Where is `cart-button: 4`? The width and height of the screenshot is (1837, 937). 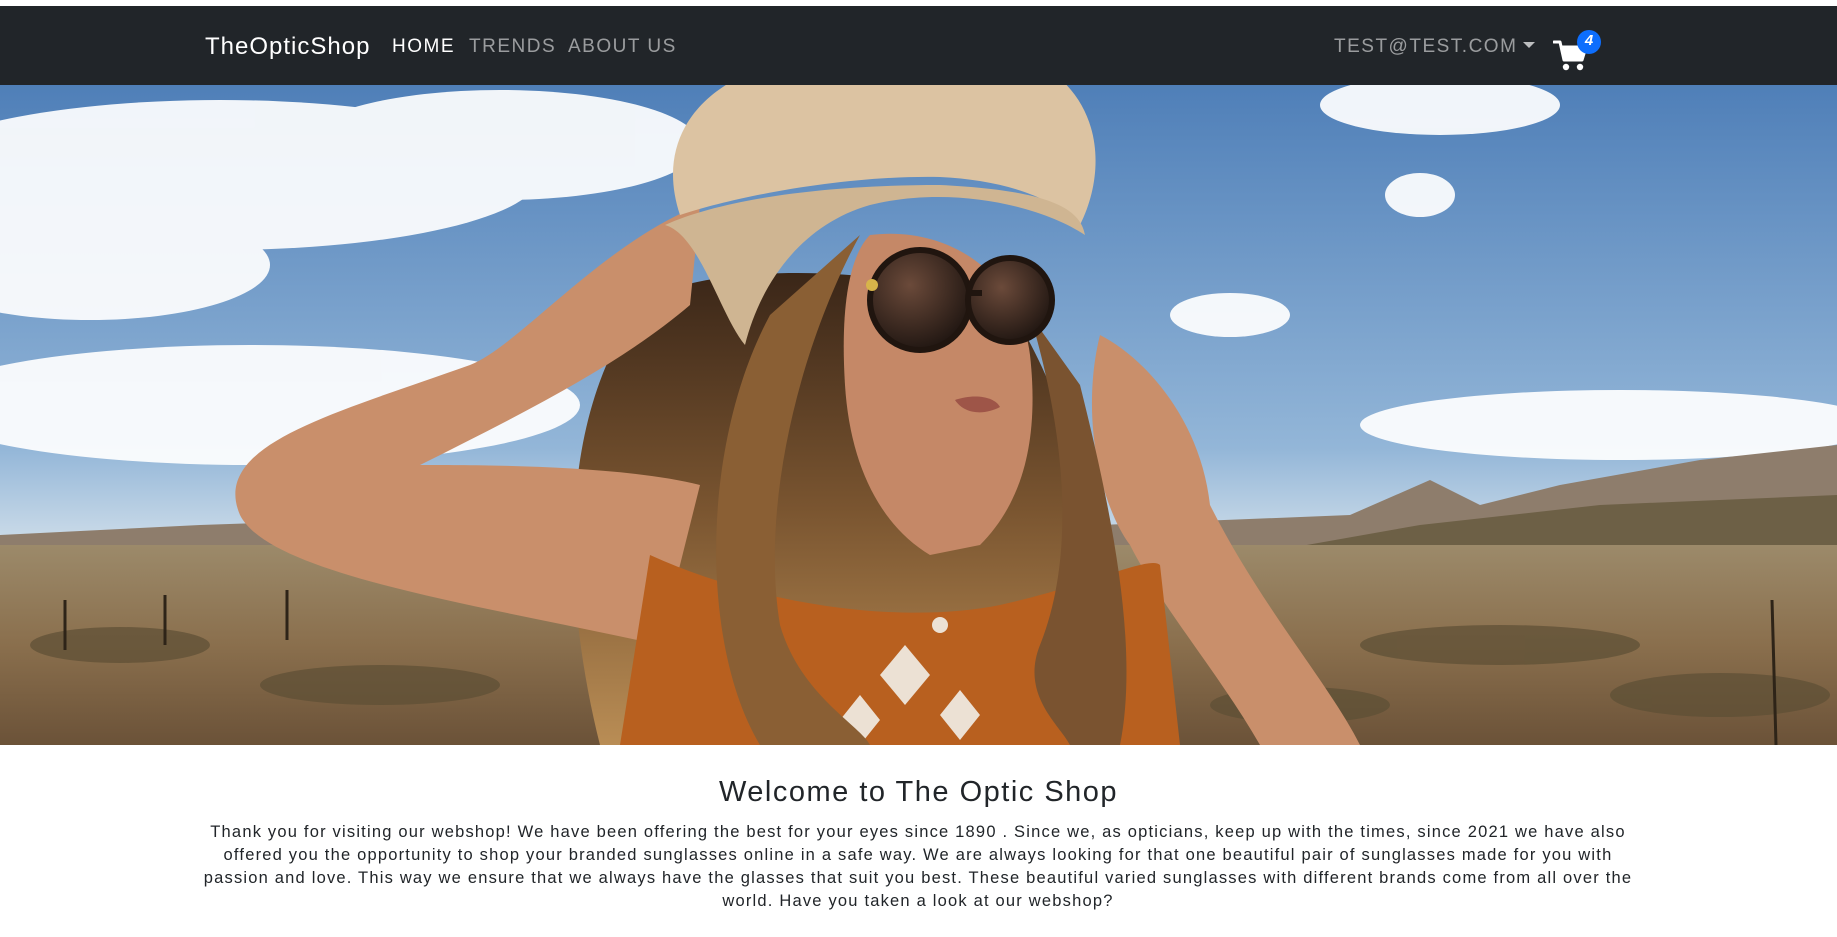 cart-button: 4 is located at coordinates (1578, 52).